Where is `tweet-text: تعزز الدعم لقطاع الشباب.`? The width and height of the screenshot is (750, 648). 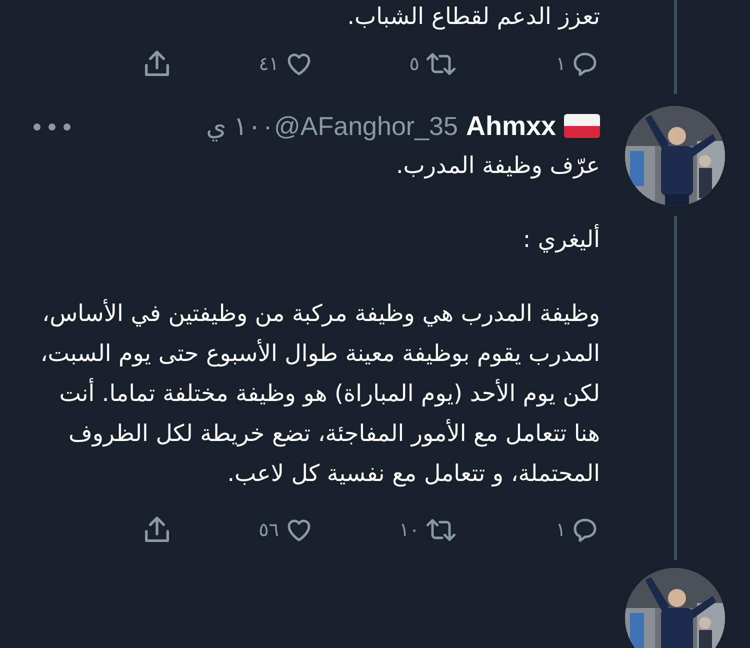
tweet-text: تعزز الدعم لقطاع الشباب. is located at coordinates (473, 17).